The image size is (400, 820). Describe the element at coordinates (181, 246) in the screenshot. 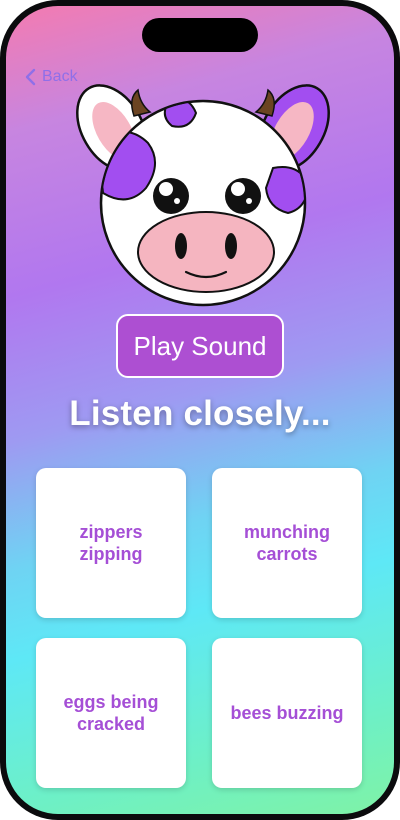

I see `cow-left-nostril` at that location.